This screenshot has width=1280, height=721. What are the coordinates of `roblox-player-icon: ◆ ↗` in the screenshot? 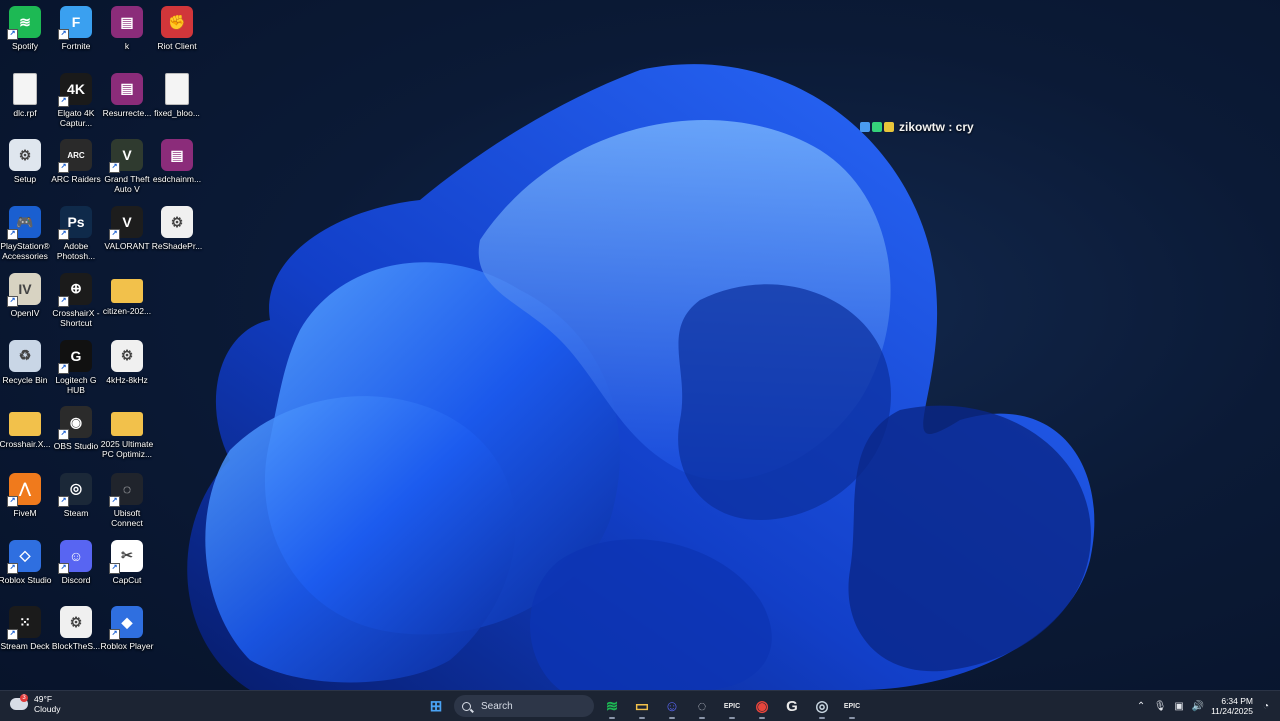 It's located at (126, 623).